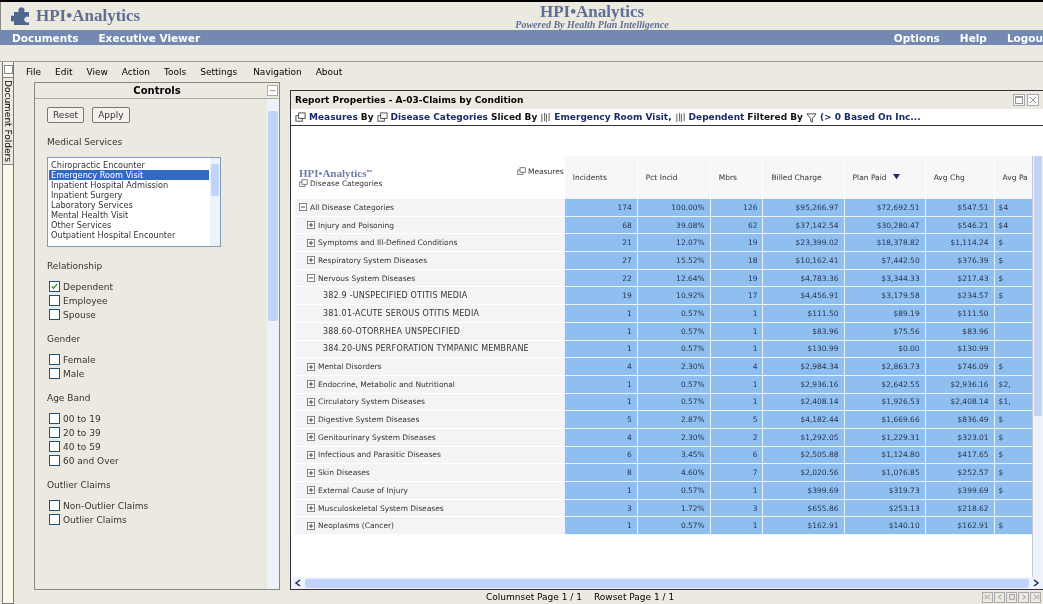 The image size is (1043, 604). What do you see at coordinates (811, 117) in the screenshot?
I see `filter-icon` at bounding box center [811, 117].